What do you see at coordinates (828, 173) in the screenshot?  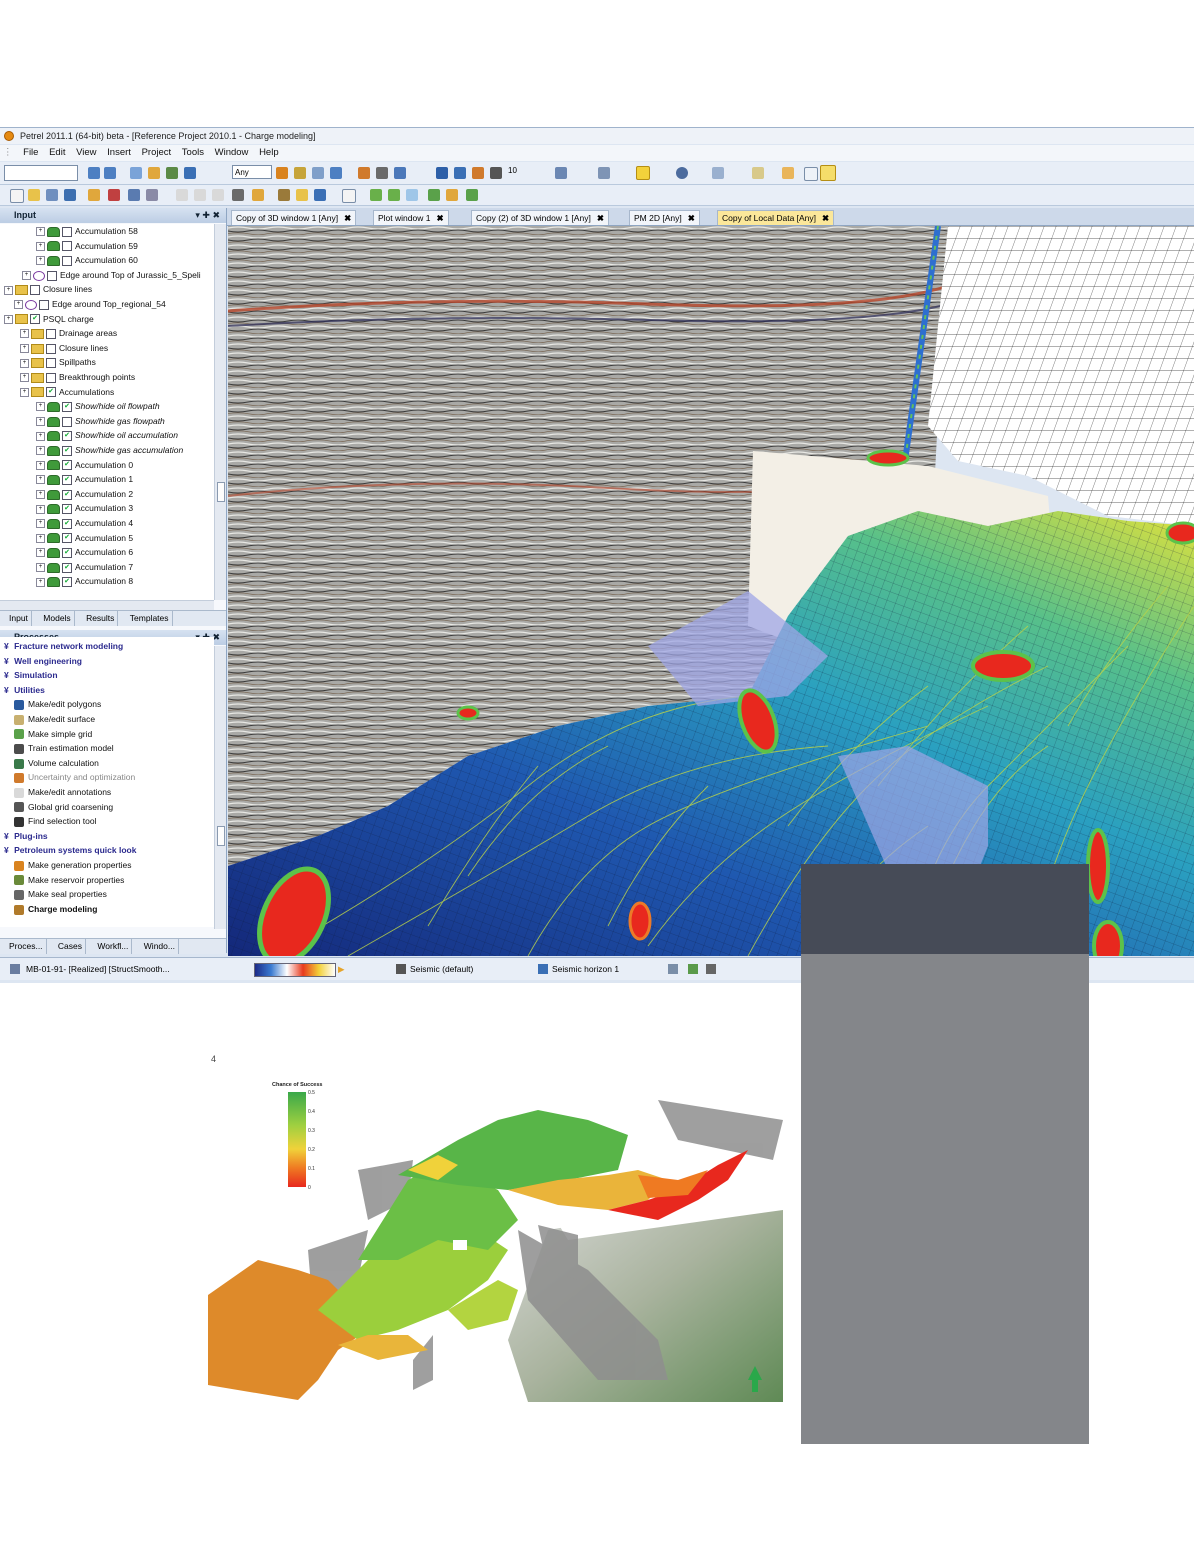 I see `select-icon` at bounding box center [828, 173].